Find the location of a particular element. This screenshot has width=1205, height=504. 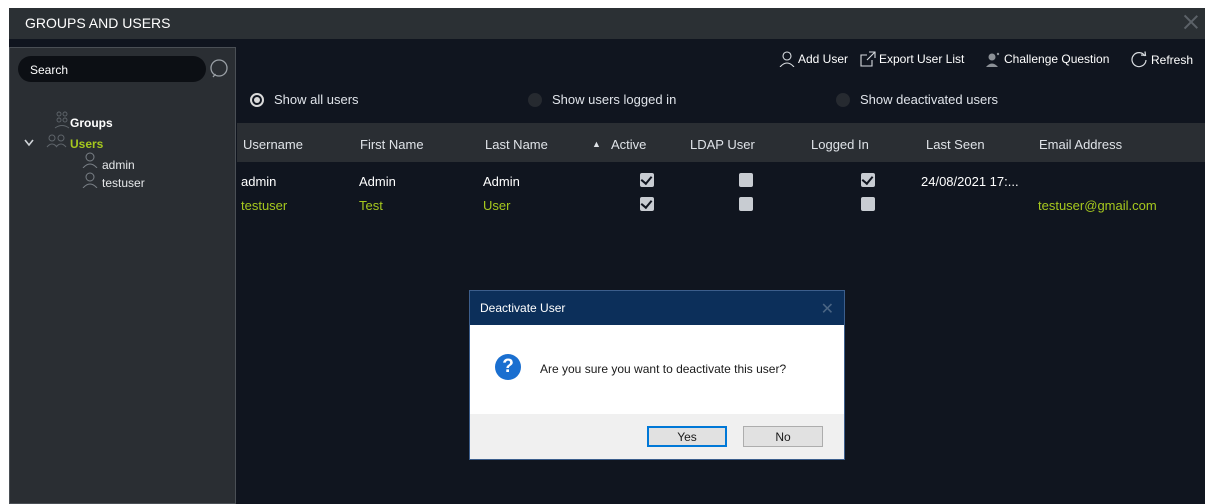

dialog-close-icon: ✕ is located at coordinates (827, 309).